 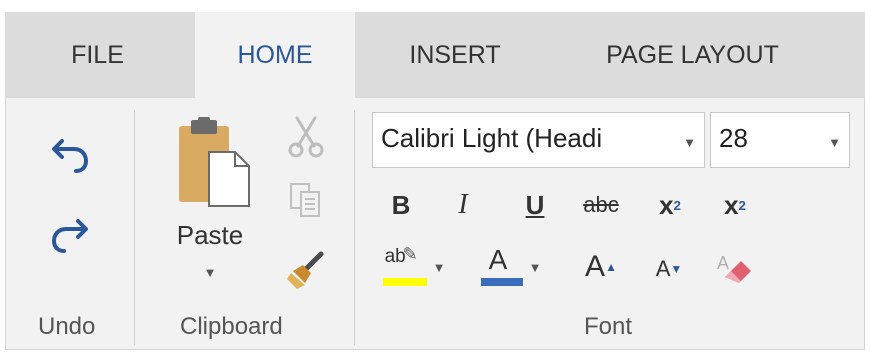 I want to click on text-highlight-button: ab ✎ ▼, so click(x=414, y=267).